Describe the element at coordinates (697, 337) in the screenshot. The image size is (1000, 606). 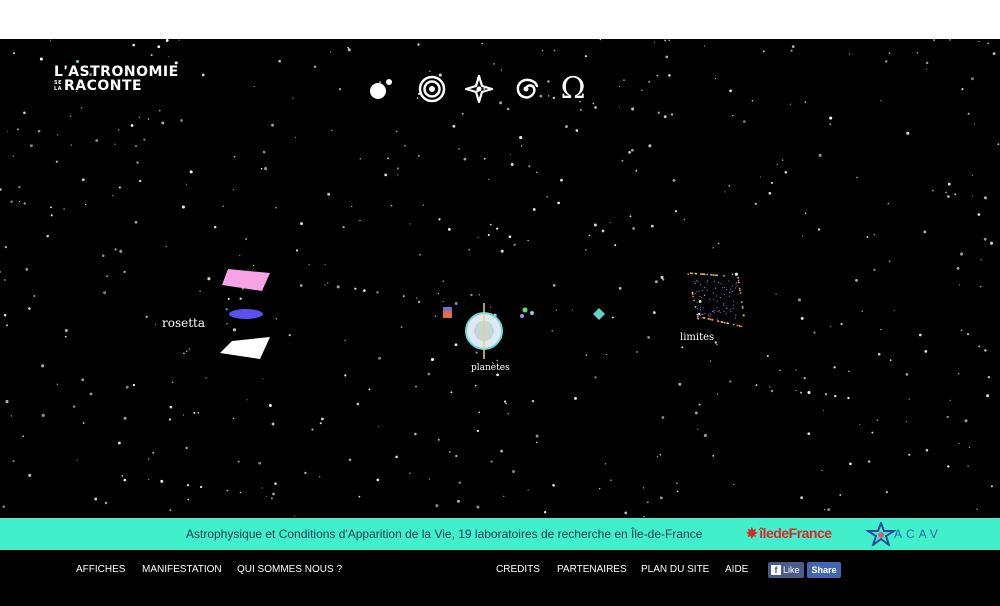
I see `limites-label: limites` at that location.